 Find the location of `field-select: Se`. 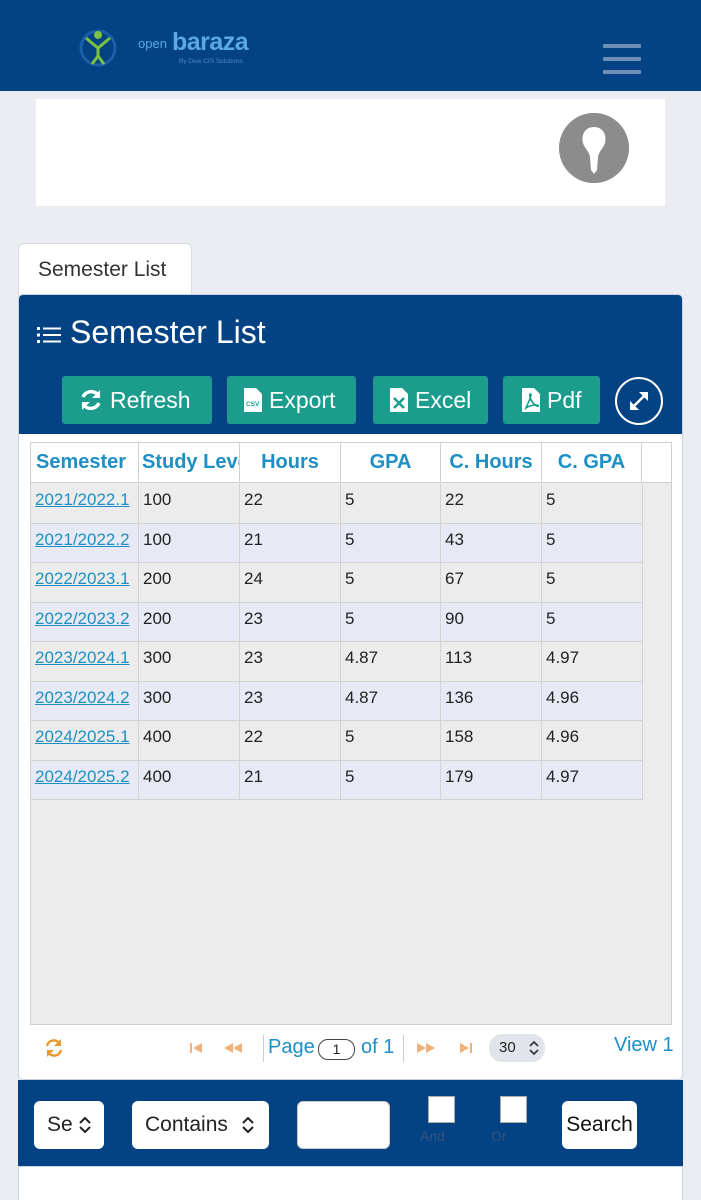

field-select: Se is located at coordinates (69, 1125).